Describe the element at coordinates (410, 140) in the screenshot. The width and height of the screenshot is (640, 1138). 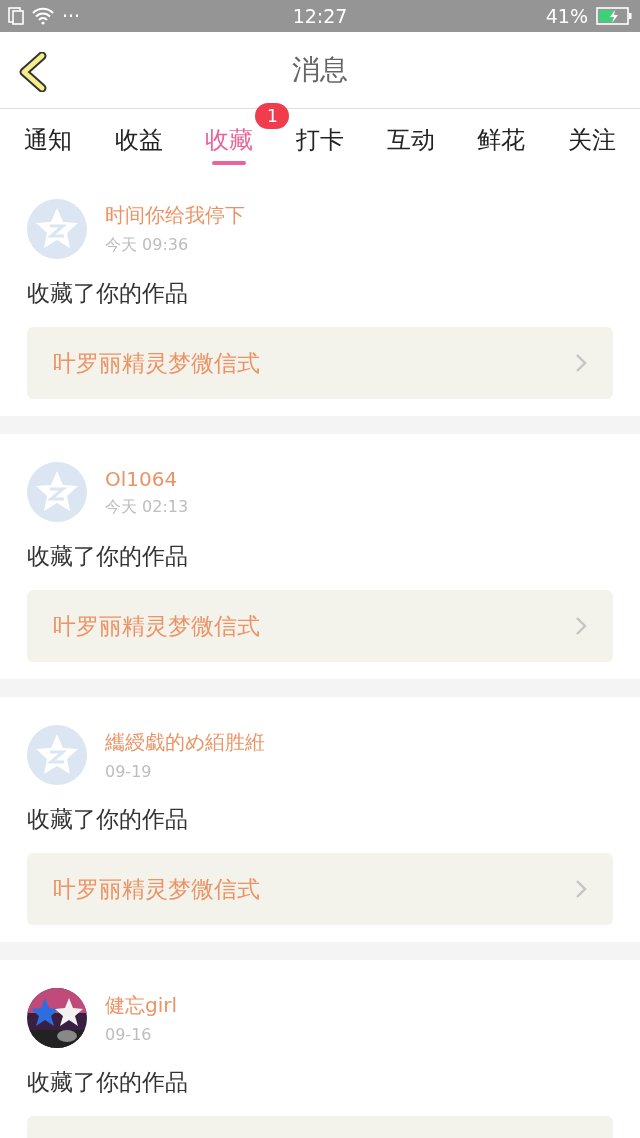
I see `tab: 互动` at that location.